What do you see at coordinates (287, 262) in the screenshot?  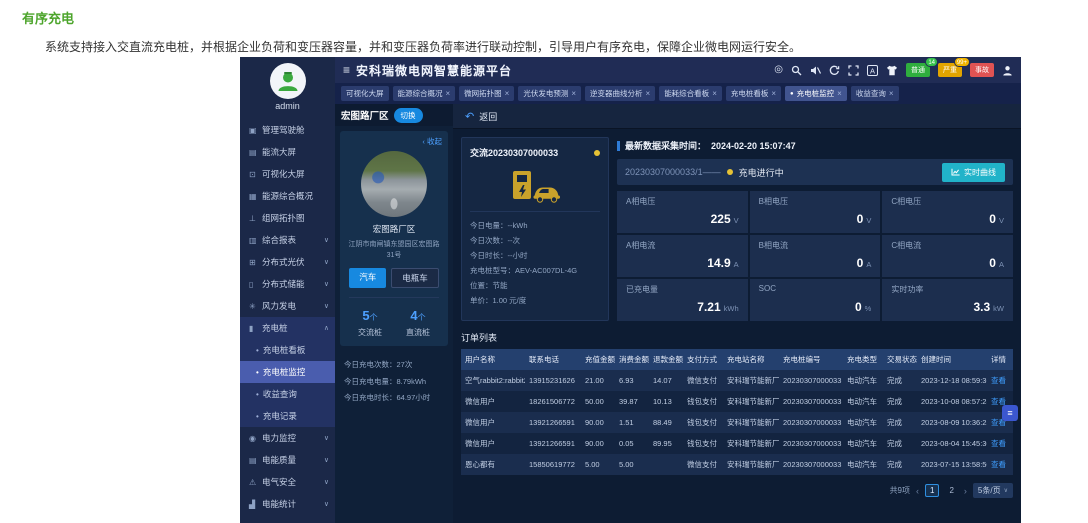 I see `sidebar-item-pv: ⊞ 分布式光伏 ∨` at bounding box center [287, 262].